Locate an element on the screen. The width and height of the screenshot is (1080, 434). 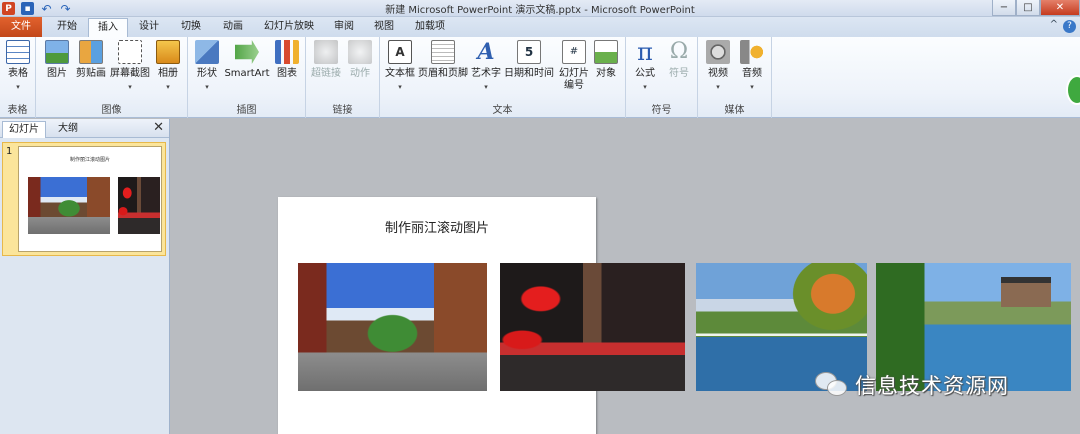
photo-street is located at coordinates (392, 327).